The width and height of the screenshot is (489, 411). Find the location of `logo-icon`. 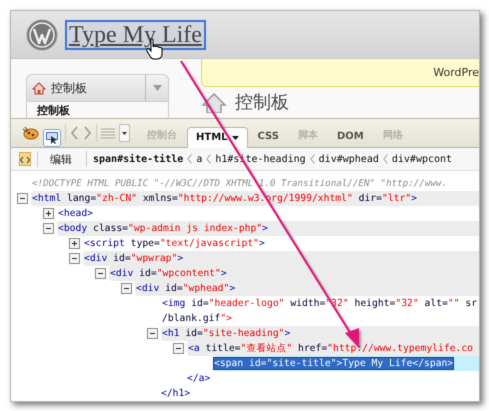

logo-icon is located at coordinates (42, 34).